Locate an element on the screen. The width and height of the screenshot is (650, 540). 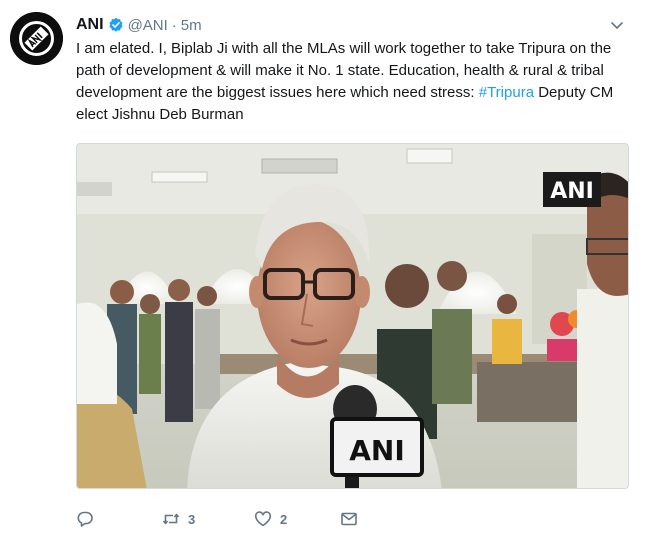
watermark-label: ANI is located at coordinates (572, 191).